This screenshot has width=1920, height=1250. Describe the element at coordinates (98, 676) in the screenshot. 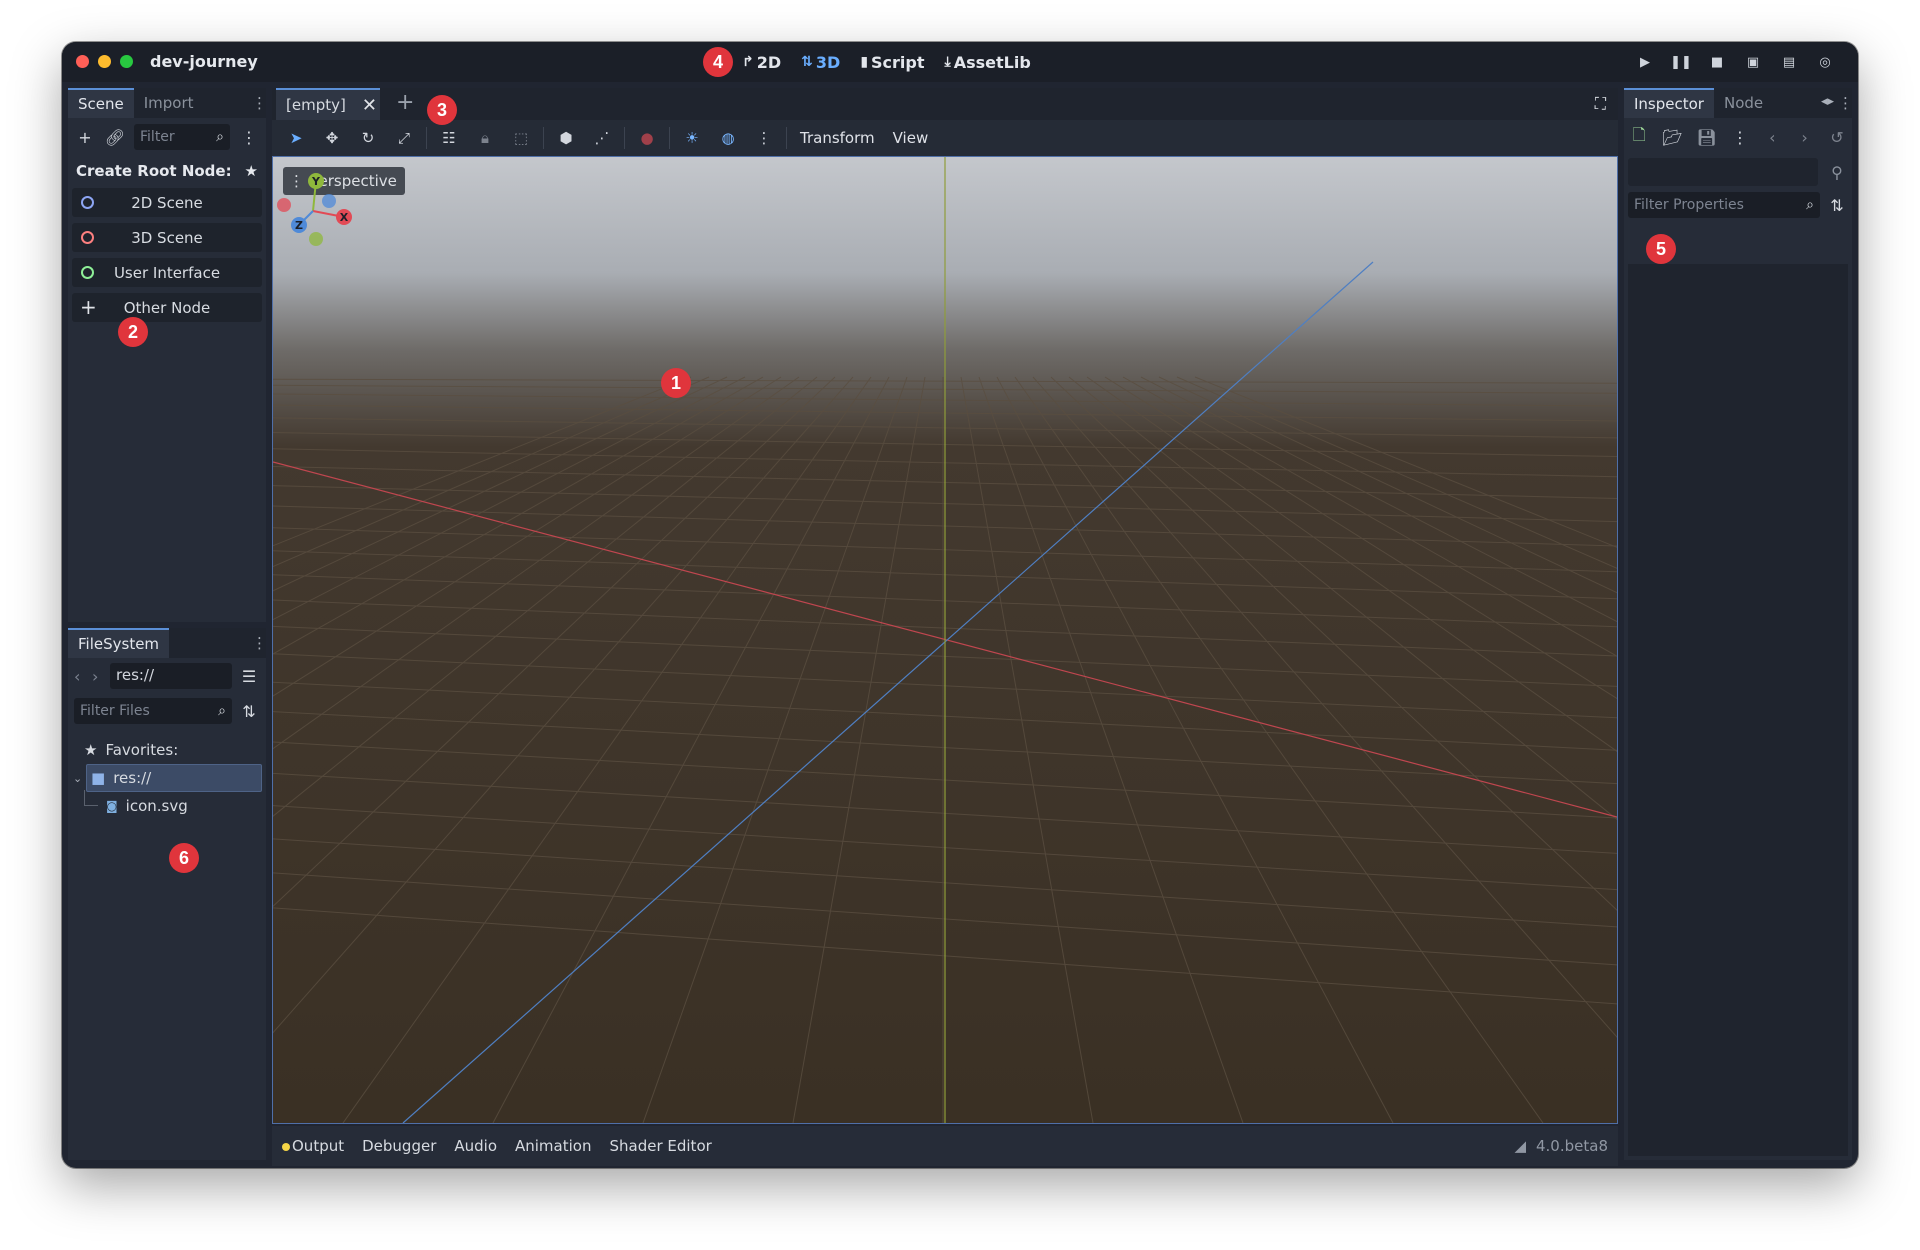

I see `forward-icon: ›` at that location.